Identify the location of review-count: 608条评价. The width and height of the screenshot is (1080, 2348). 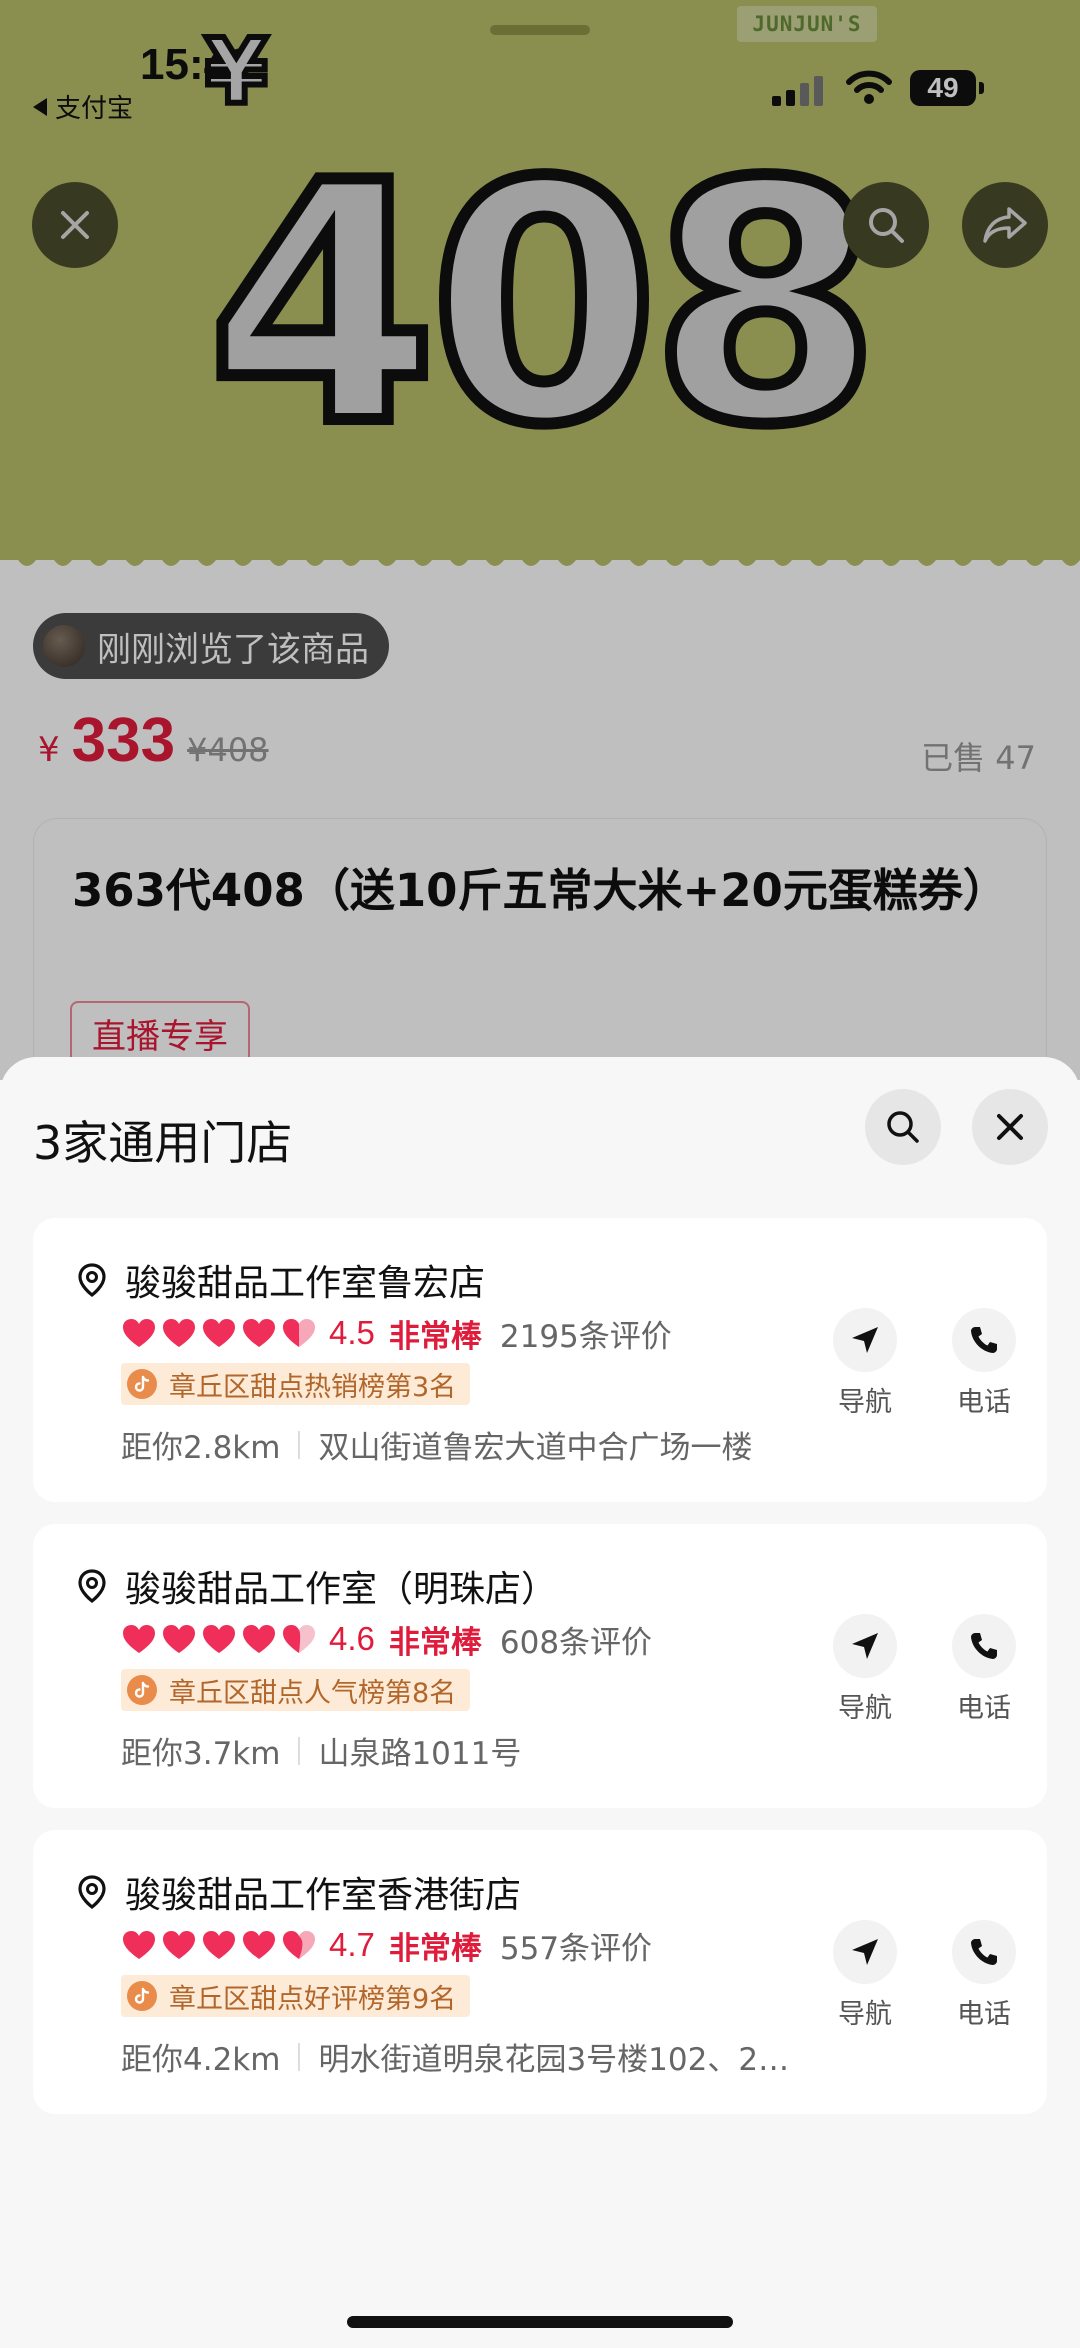
(576, 1642).